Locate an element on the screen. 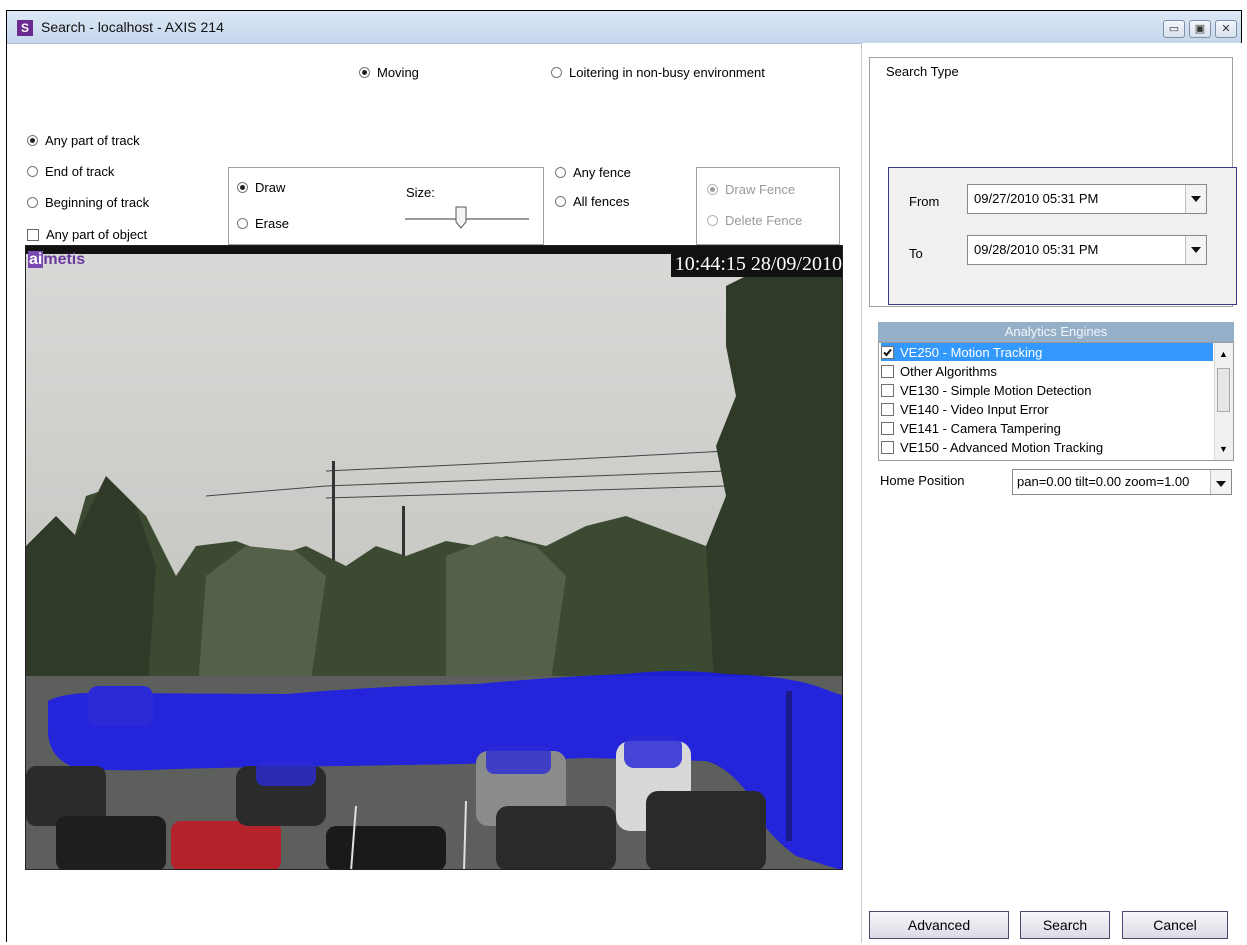 The image size is (1247, 945). engine-item-label: VE140 - Video Input Error is located at coordinates (974, 409).